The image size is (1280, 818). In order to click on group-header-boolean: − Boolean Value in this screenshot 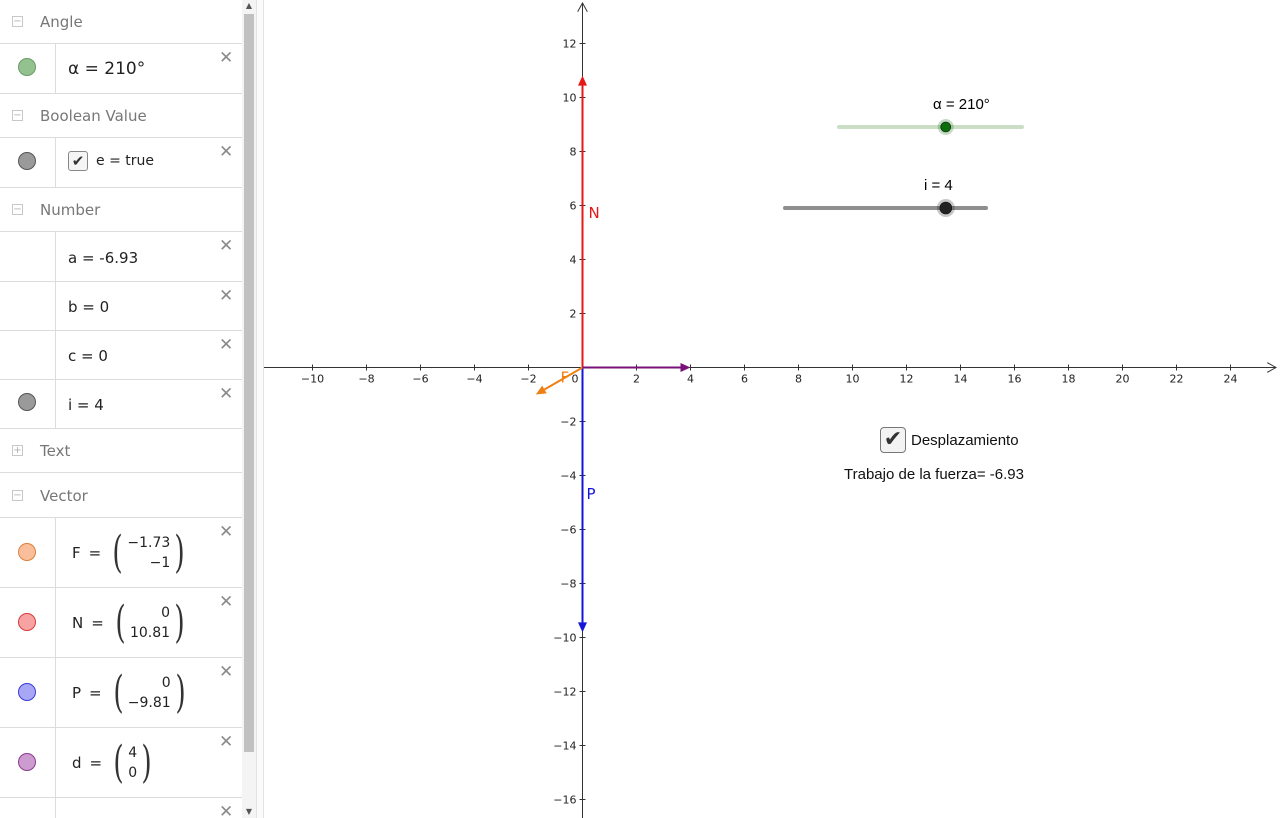, I will do `click(121, 116)`.